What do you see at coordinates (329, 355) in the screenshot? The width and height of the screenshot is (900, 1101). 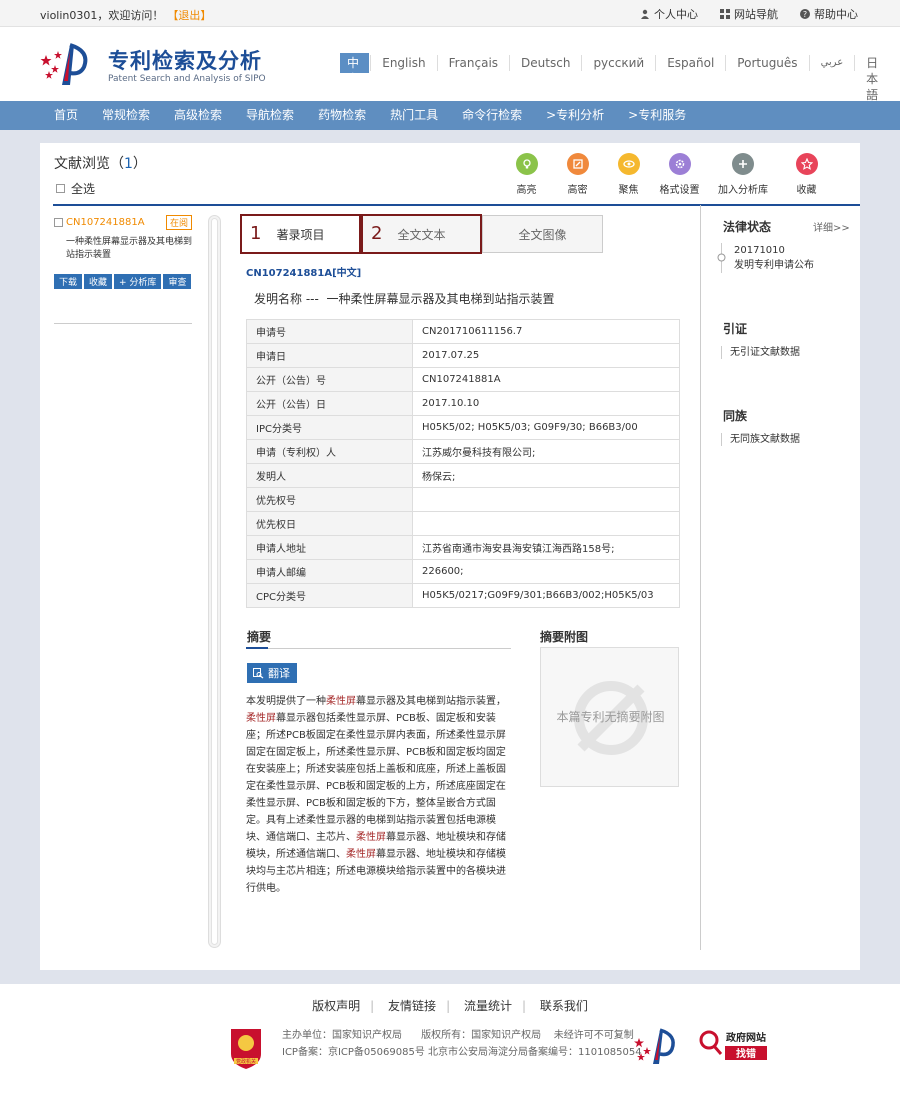 I see `field-label: 申请日` at bounding box center [329, 355].